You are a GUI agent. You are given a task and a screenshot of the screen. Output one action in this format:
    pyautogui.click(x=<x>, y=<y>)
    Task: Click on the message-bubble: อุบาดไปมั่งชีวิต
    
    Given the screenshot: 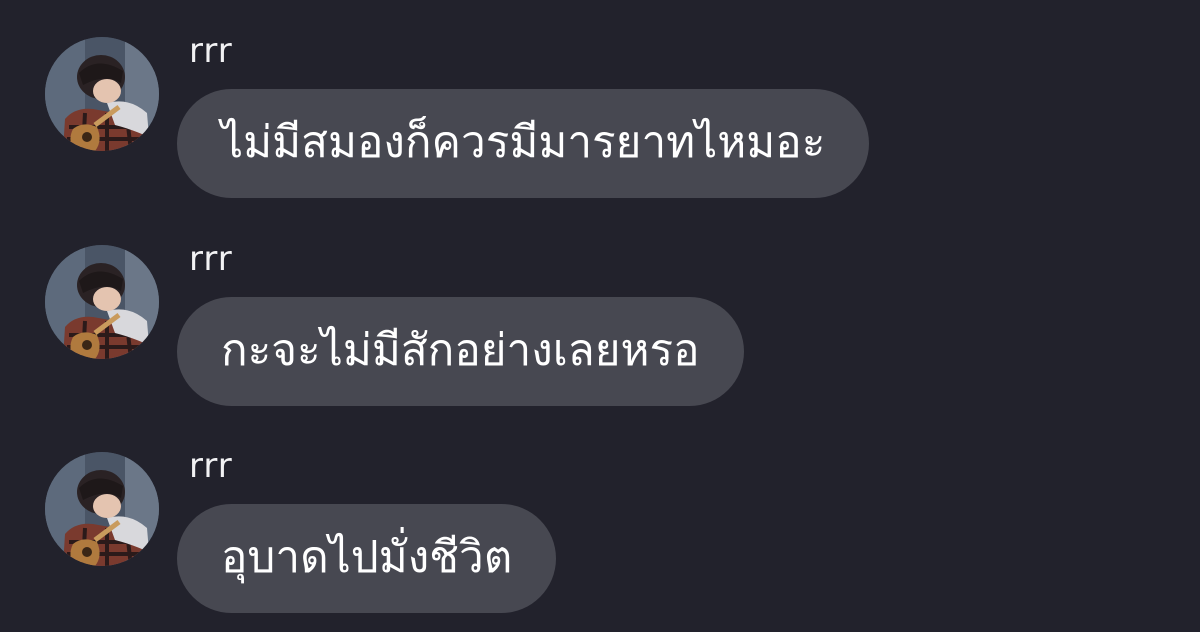 What is the action you would take?
    pyautogui.click(x=367, y=558)
    